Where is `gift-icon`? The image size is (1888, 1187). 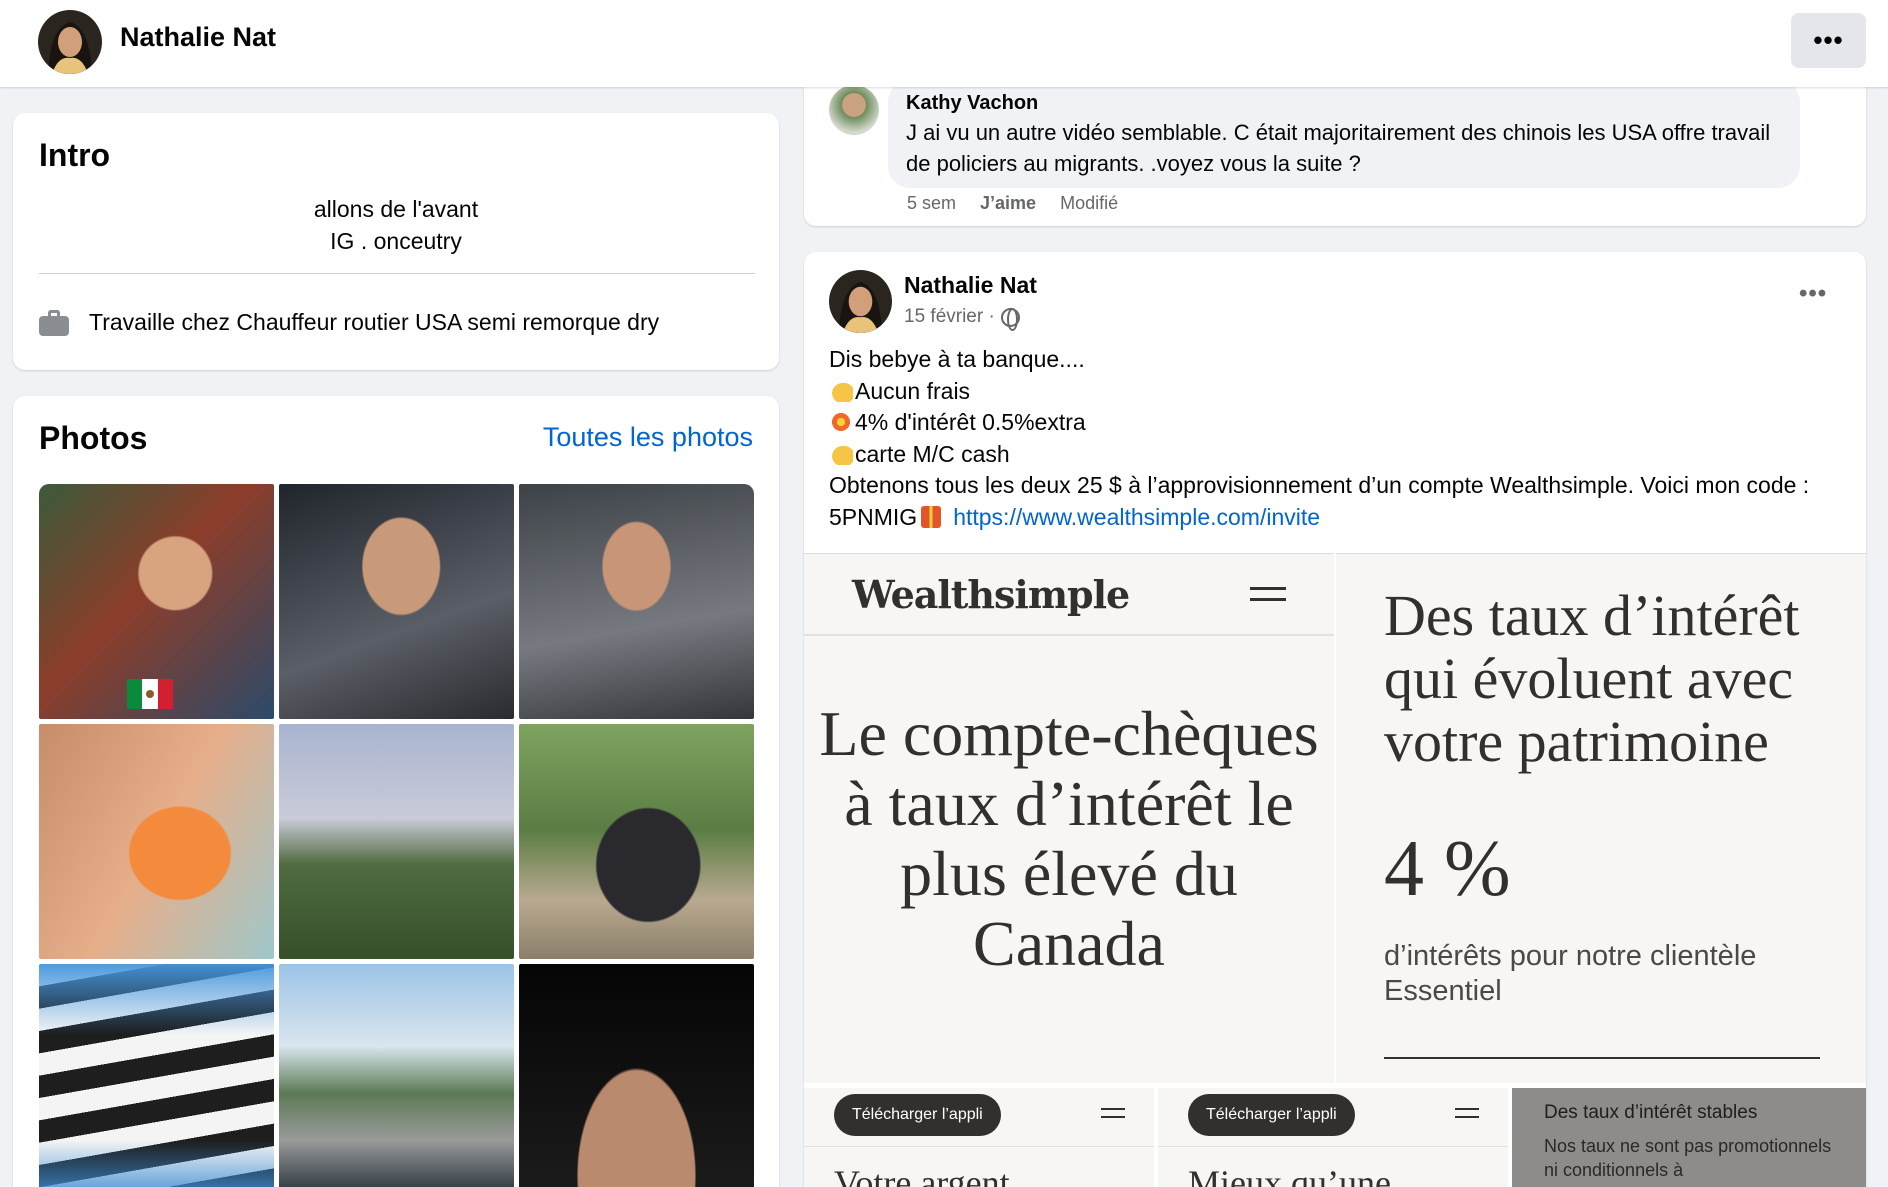 gift-icon is located at coordinates (931, 516).